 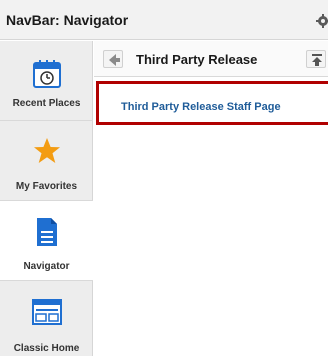 I want to click on panel-header: Third Party Release, so click(x=211, y=59).